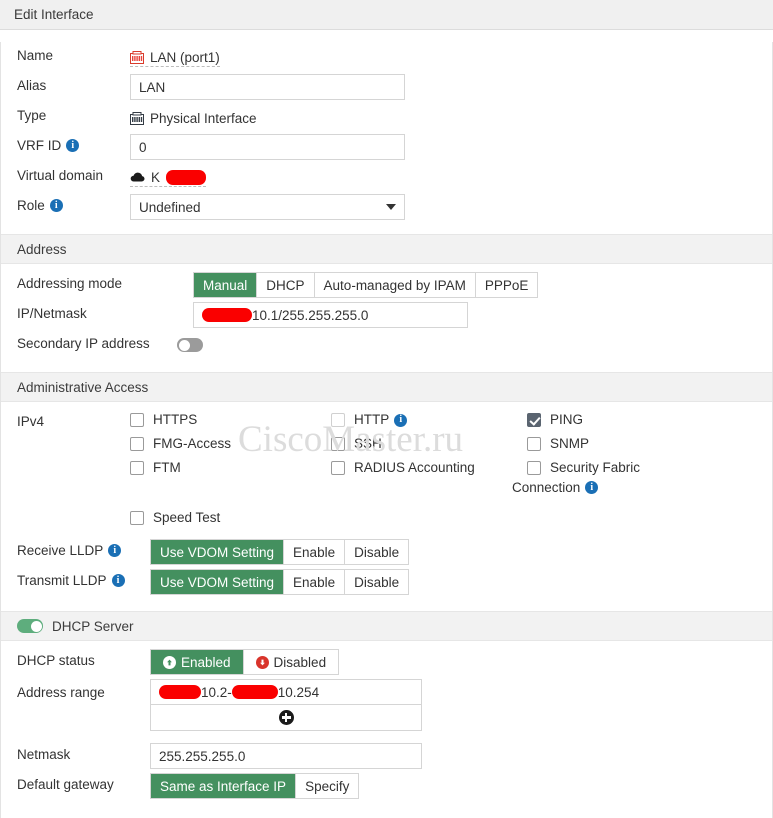  What do you see at coordinates (218, 582) in the screenshot?
I see `transmit-lldp-option-vdom: Use VDOM Setting` at bounding box center [218, 582].